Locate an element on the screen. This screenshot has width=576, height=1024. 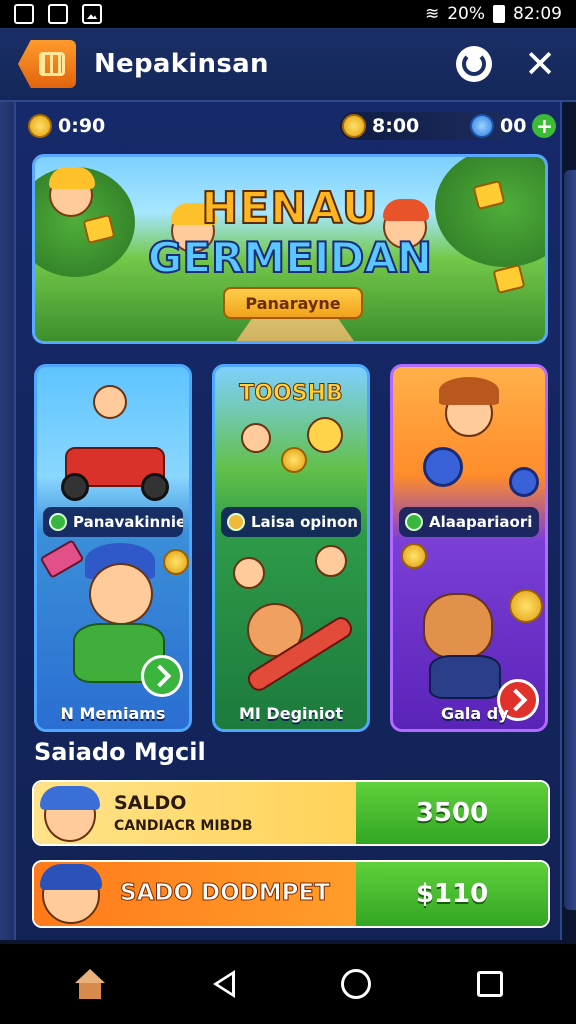
app-header: Nepakinsan ✕ is located at coordinates (288, 65).